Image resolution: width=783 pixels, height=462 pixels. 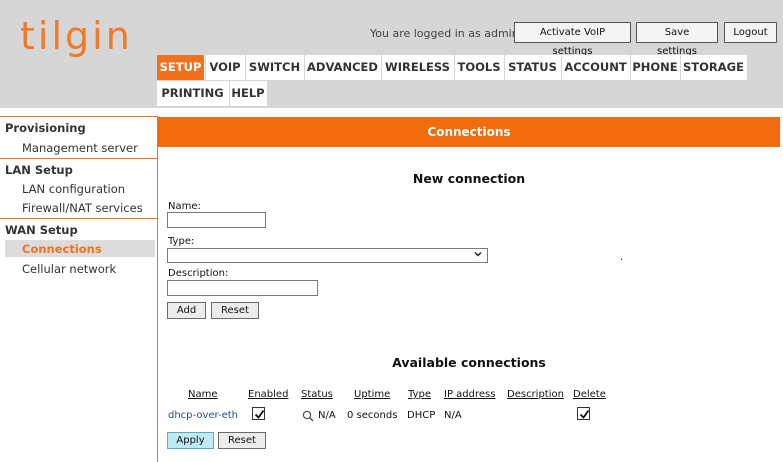 I want to click on description-label: Description:, so click(x=198, y=273).